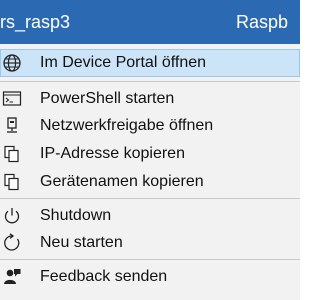 The height and width of the screenshot is (300, 320). I want to click on menu-item-label: PowerShell starten, so click(107, 98).